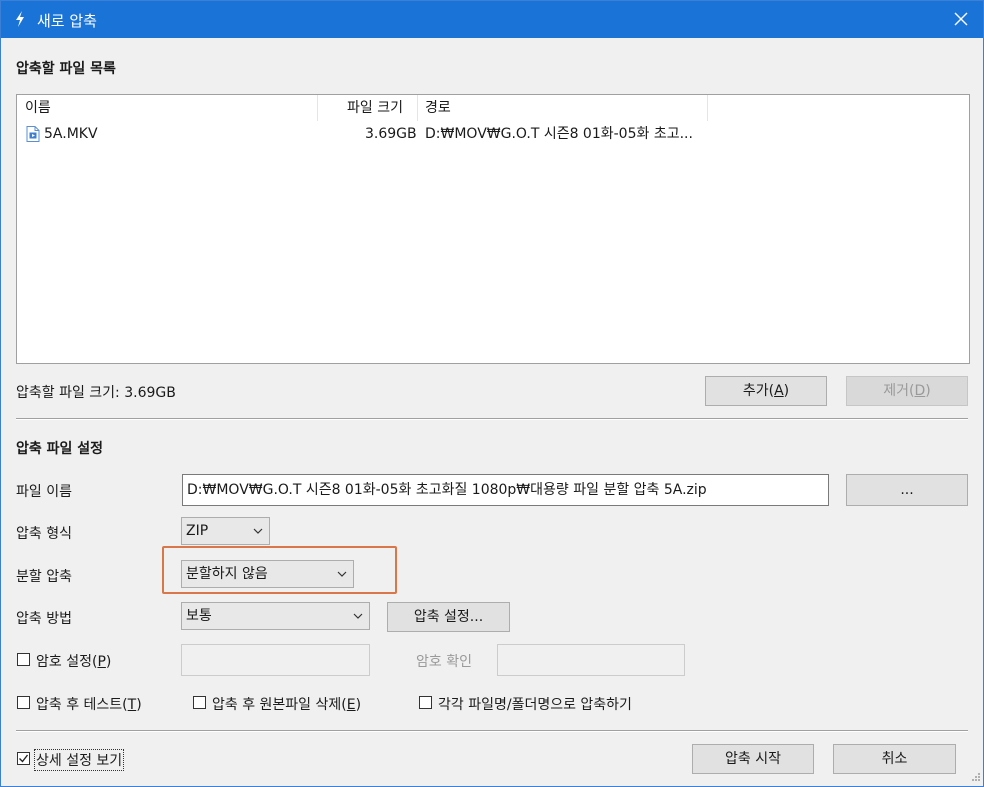  Describe the element at coordinates (535, 705) in the screenshot. I see `each-file-label: 각각 파일명/폴더명으로 압축하기` at that location.